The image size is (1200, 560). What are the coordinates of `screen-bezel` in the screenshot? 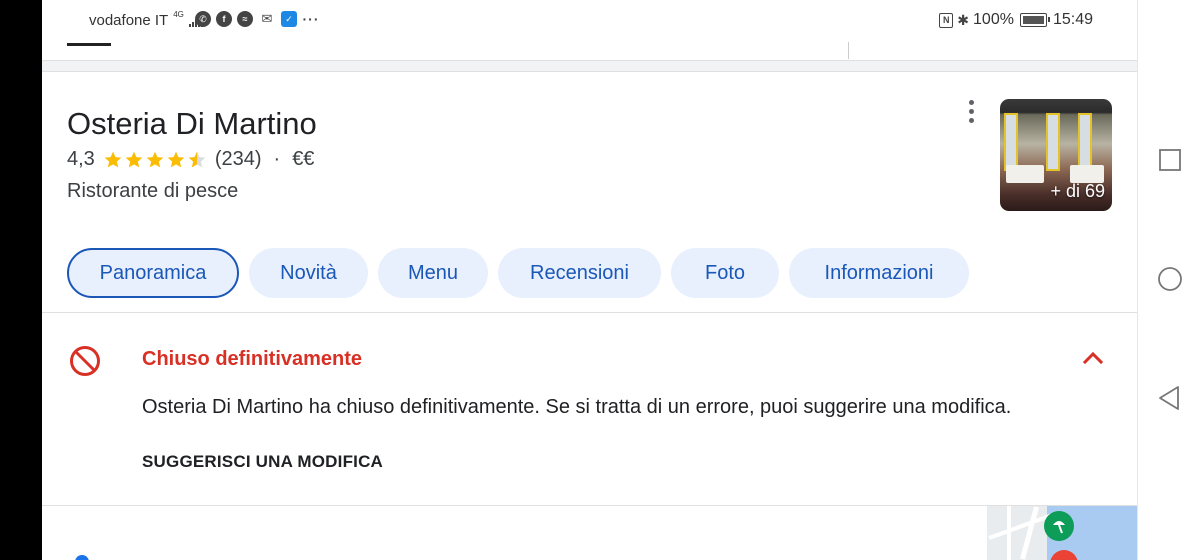 It's located at (21, 280).